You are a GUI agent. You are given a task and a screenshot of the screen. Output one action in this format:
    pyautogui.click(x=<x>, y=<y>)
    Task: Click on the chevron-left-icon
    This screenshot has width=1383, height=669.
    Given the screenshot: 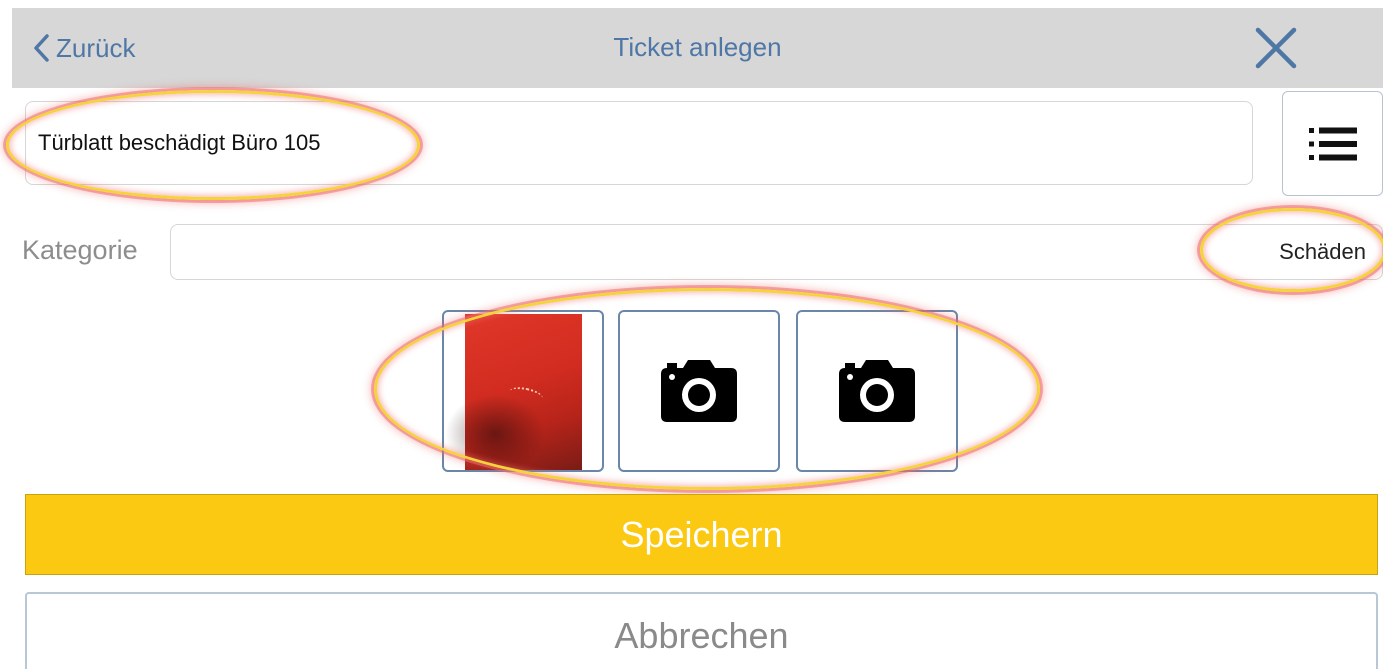 What is the action you would take?
    pyautogui.click(x=41, y=48)
    